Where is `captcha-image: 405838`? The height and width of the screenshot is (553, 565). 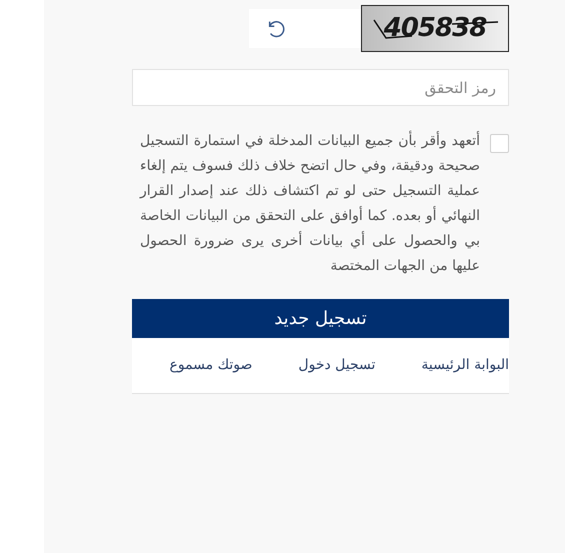
captcha-image: 405838 is located at coordinates (435, 28).